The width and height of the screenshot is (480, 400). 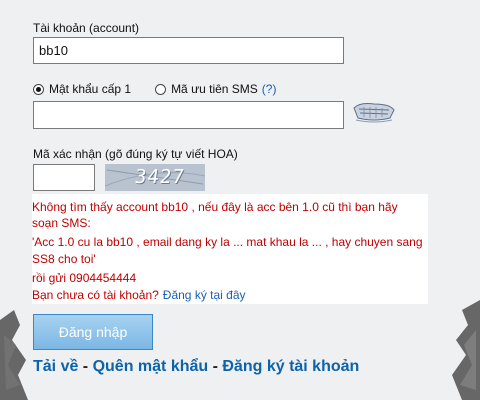 What do you see at coordinates (90, 89) in the screenshot?
I see `radio-password-level1-label: Mật khẩu cấp 1` at bounding box center [90, 89].